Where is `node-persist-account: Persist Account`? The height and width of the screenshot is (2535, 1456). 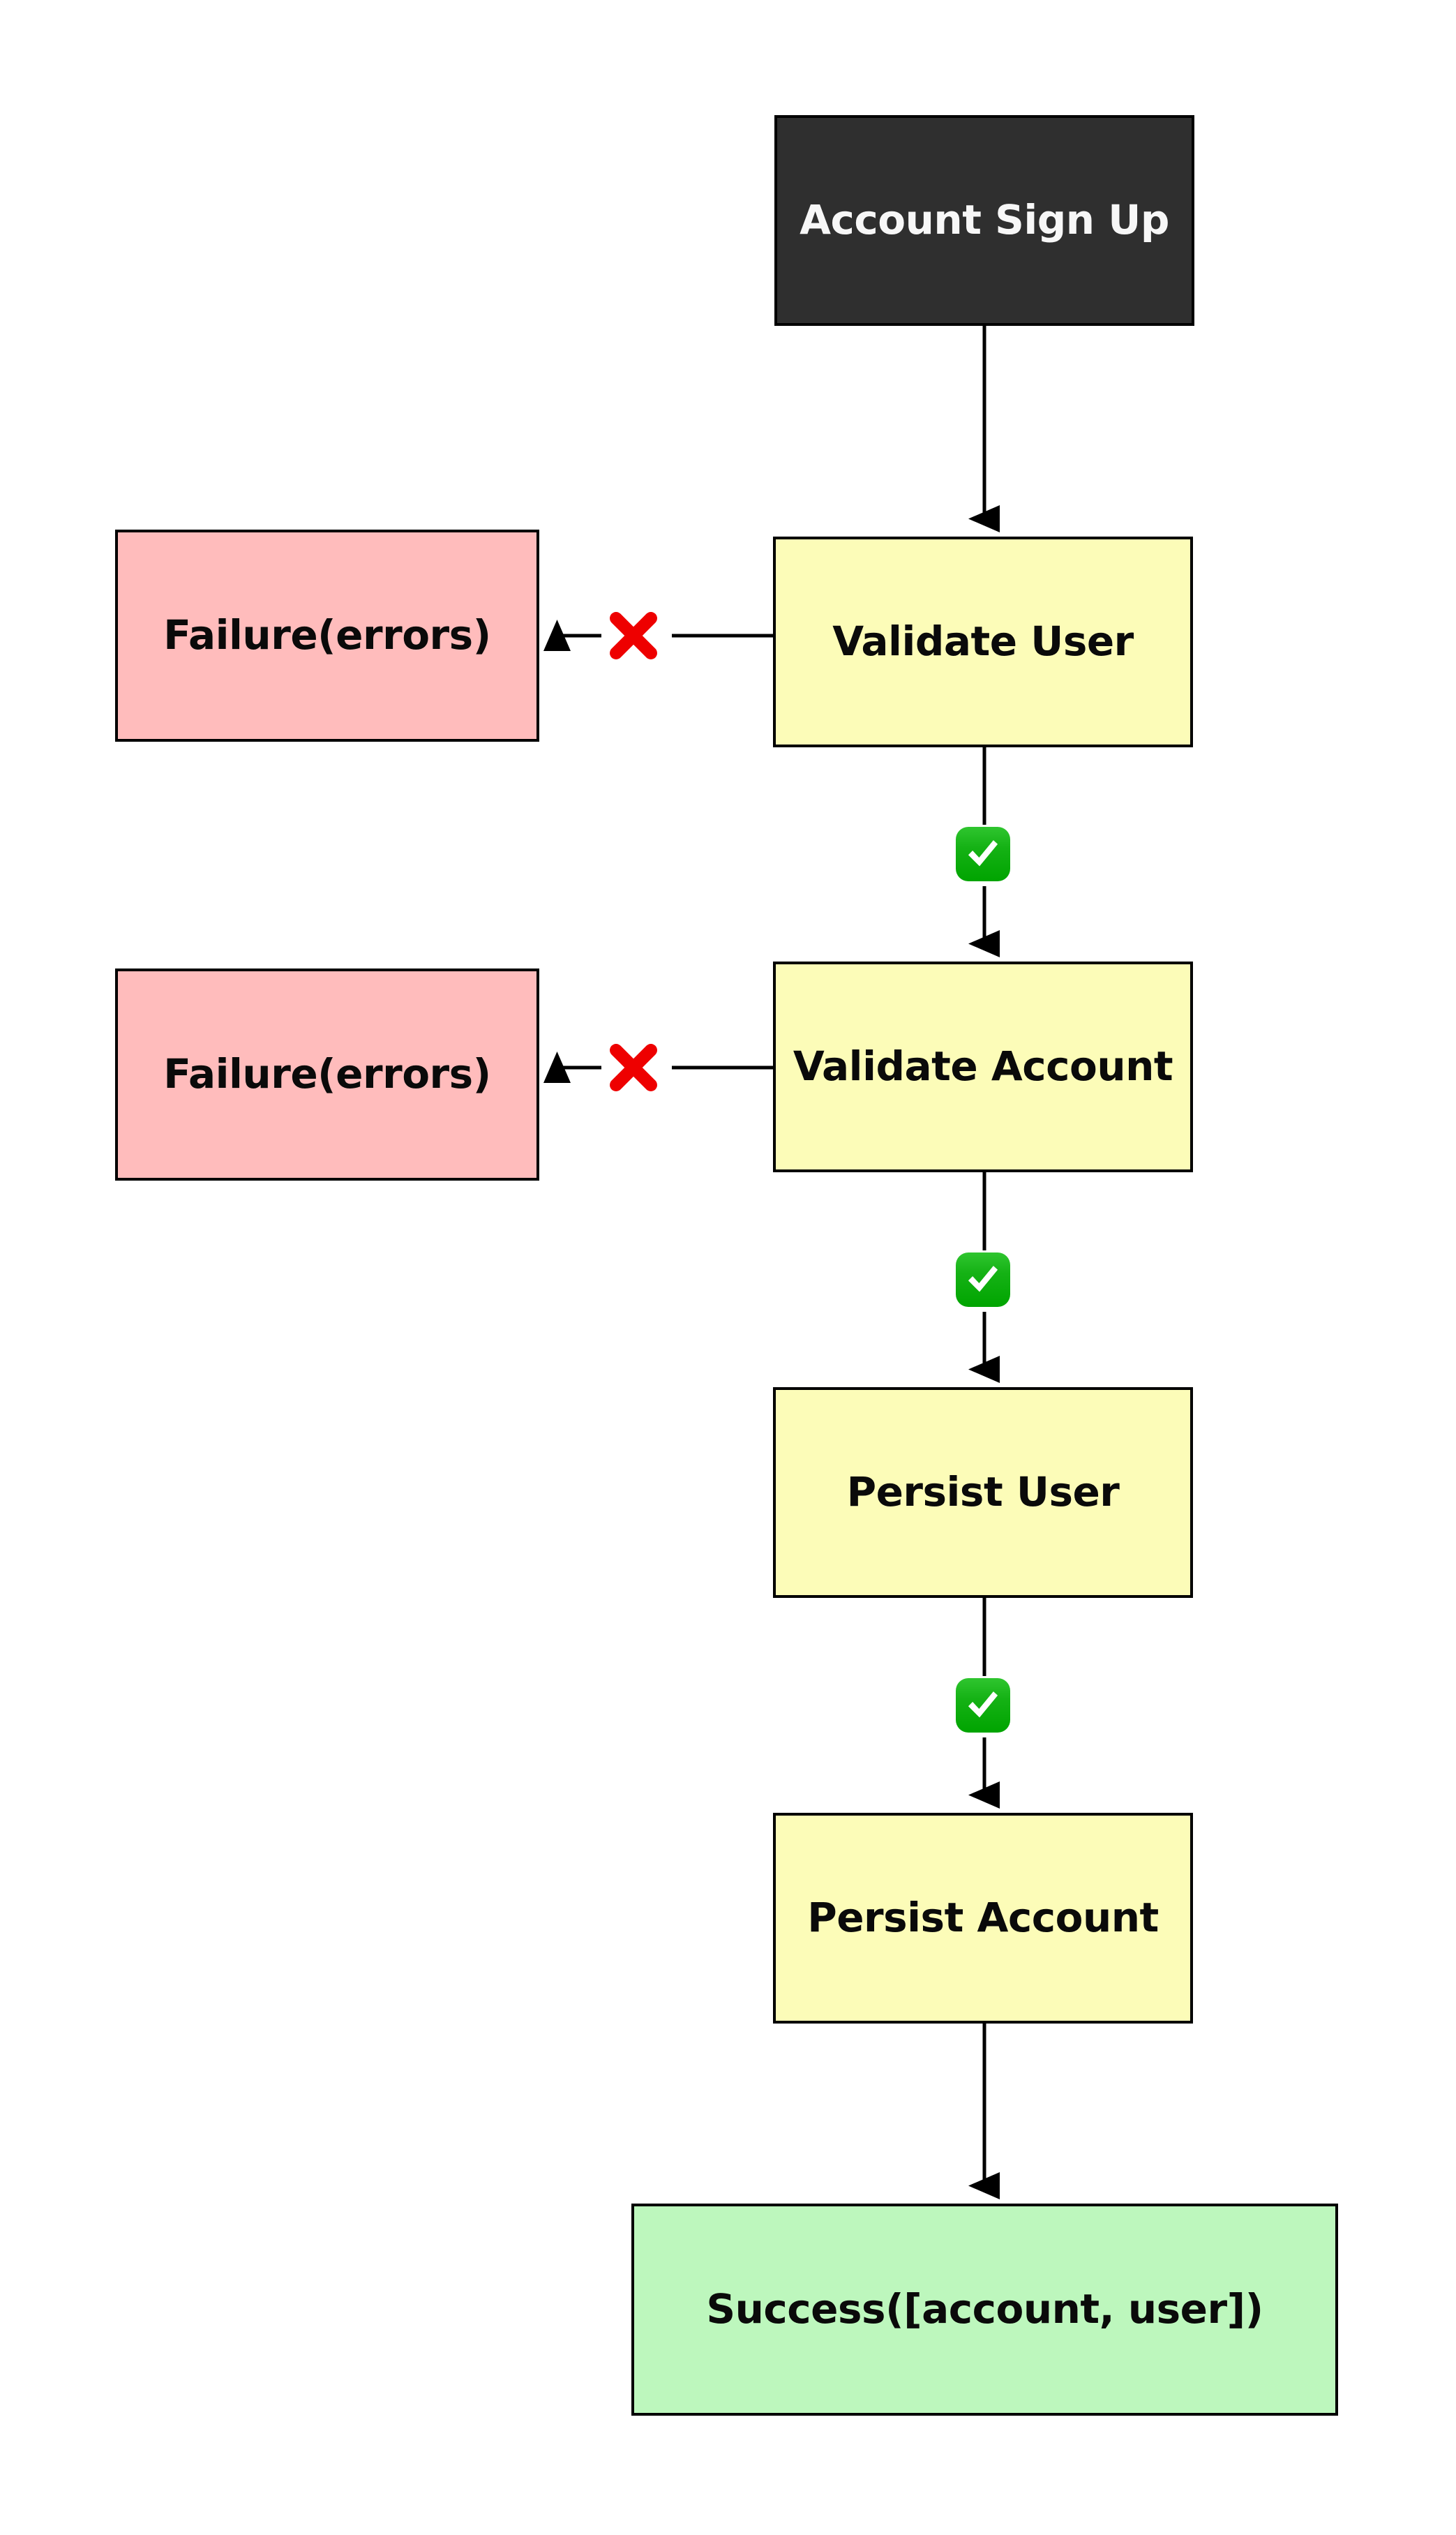 node-persist-account: Persist Account is located at coordinates (983, 1918).